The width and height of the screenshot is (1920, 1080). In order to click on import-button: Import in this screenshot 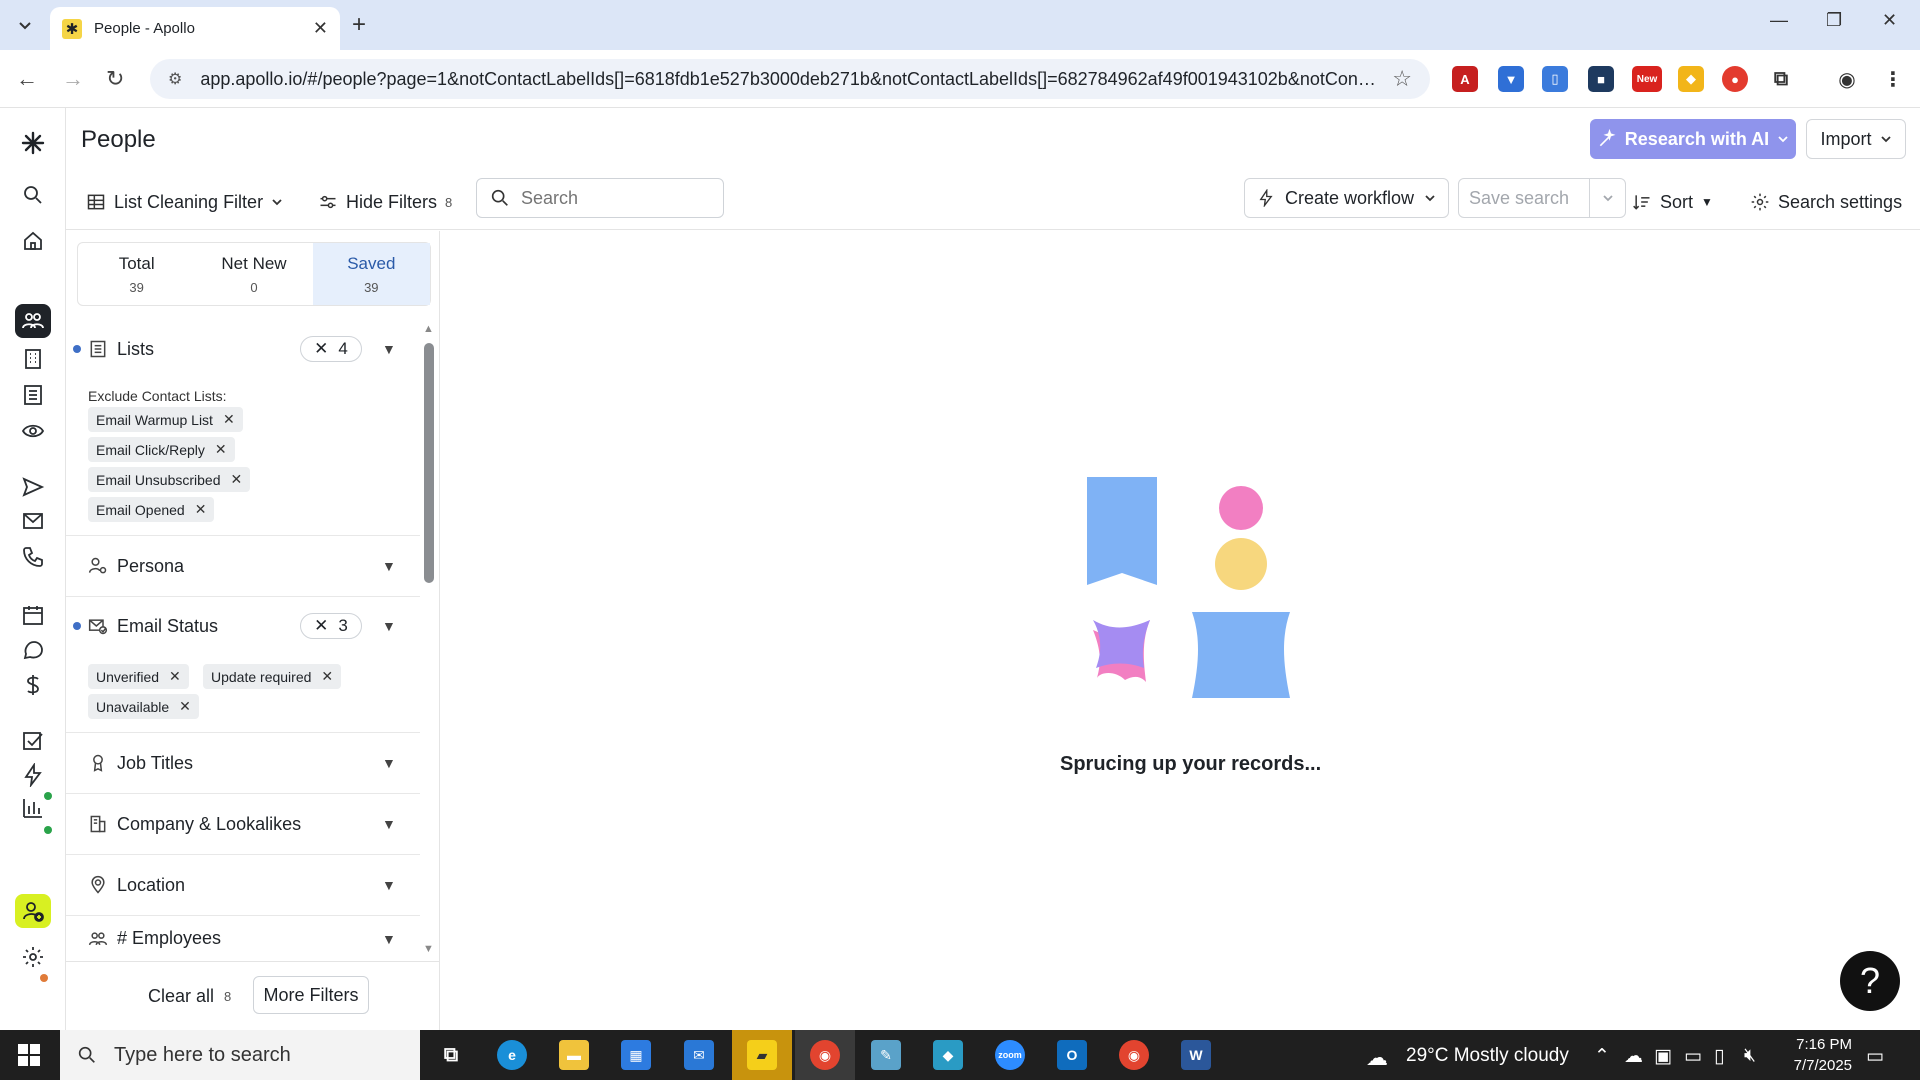, I will do `click(1856, 139)`.